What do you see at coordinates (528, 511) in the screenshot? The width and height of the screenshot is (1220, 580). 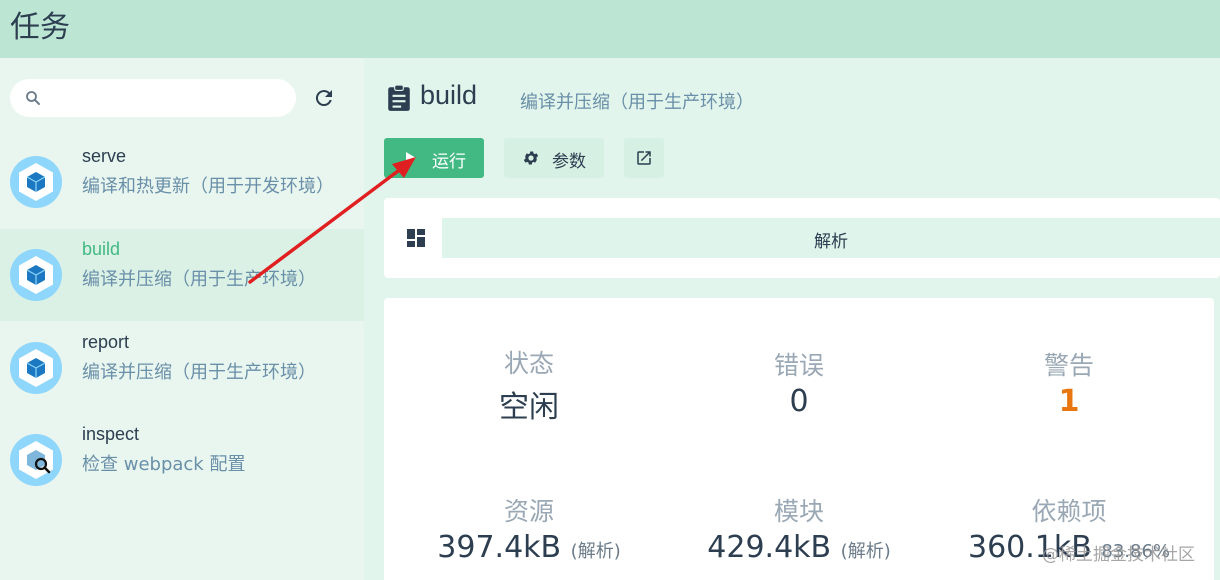 I see `stat-label: 资源` at bounding box center [528, 511].